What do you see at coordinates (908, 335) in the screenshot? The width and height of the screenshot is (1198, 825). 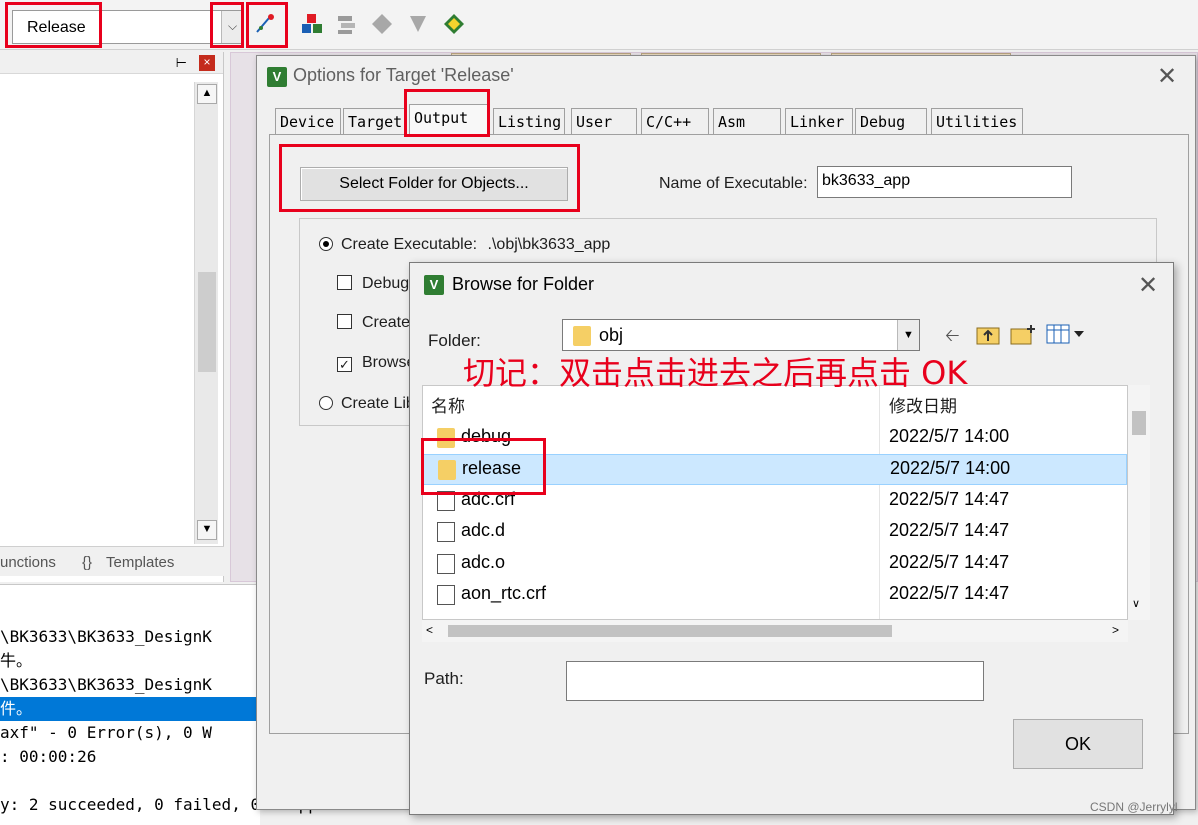 I see `chevron-down-icon: ▼` at bounding box center [908, 335].